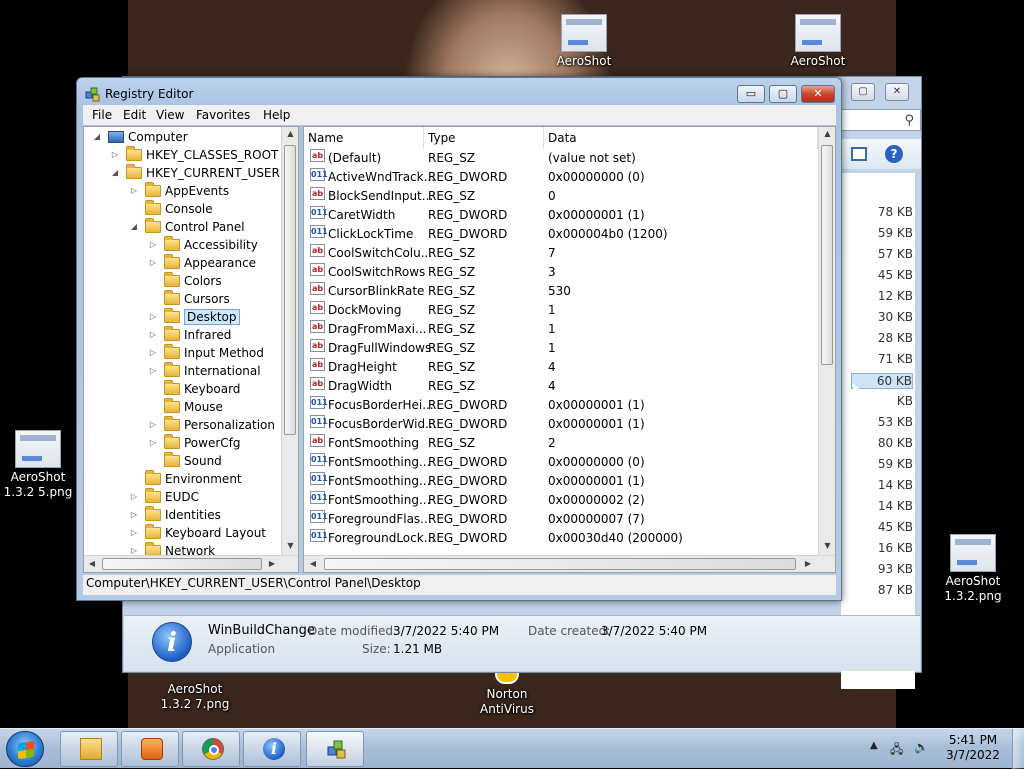 This screenshot has height=769, width=1024. Describe the element at coordinates (206, 352) in the screenshot. I see `tree-node: ▷ Input Method` at that location.